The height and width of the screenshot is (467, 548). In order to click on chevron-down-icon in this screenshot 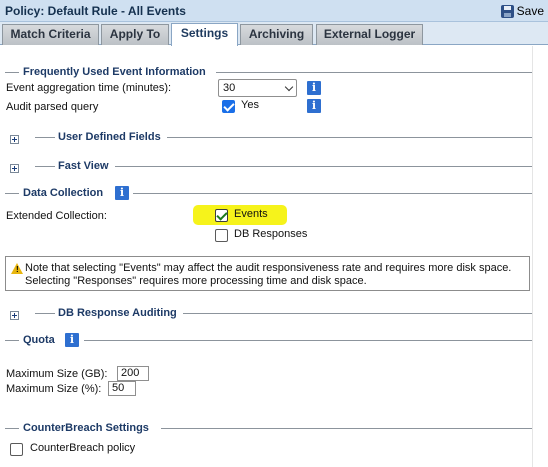, I will do `click(289, 87)`.